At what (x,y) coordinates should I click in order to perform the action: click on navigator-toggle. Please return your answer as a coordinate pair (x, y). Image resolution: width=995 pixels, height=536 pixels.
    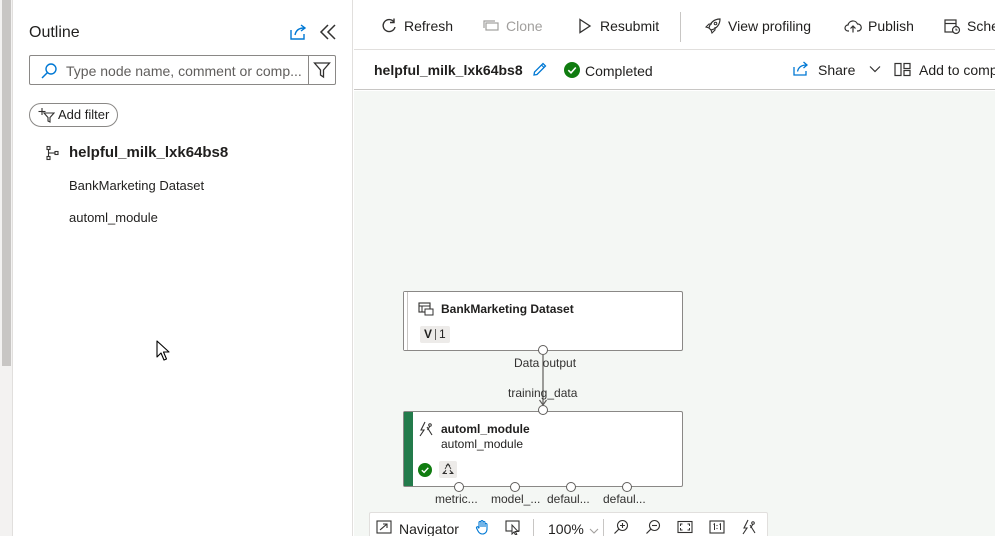
    Looking at the image, I should click on (384, 527).